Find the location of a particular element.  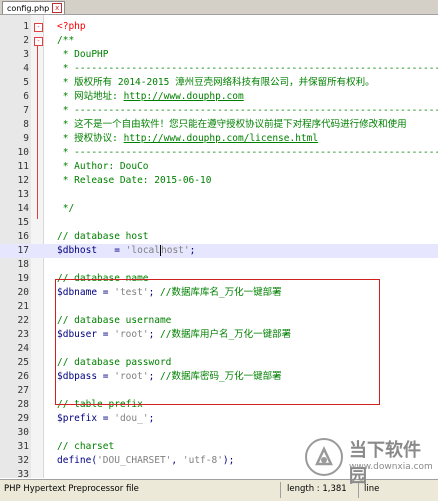

text-token: * 授权协议: is located at coordinates (90, 138).